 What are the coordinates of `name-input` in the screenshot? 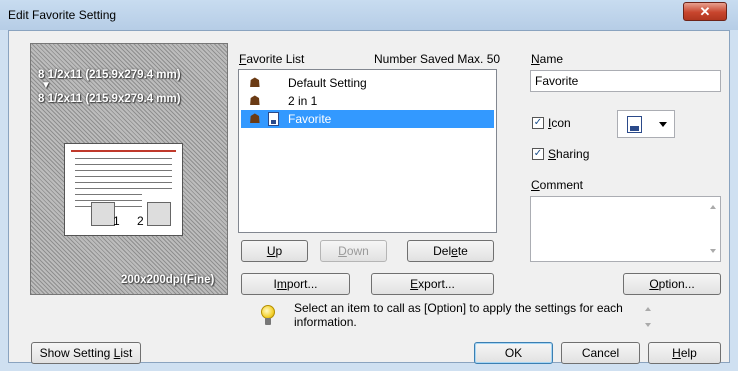 It's located at (625, 81).